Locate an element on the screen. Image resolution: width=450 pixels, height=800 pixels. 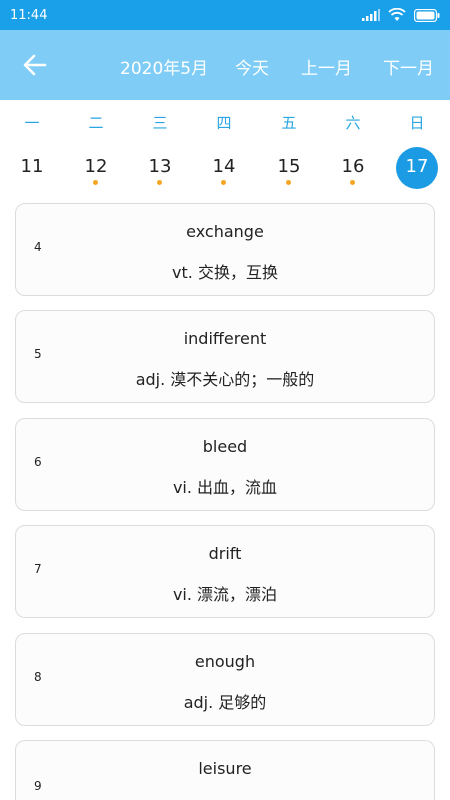
battery-icon is located at coordinates (427, 15).